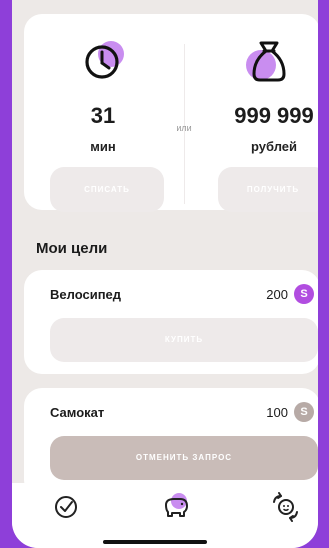  What do you see at coordinates (66, 506) in the screenshot?
I see `clock-check-icon` at bounding box center [66, 506].